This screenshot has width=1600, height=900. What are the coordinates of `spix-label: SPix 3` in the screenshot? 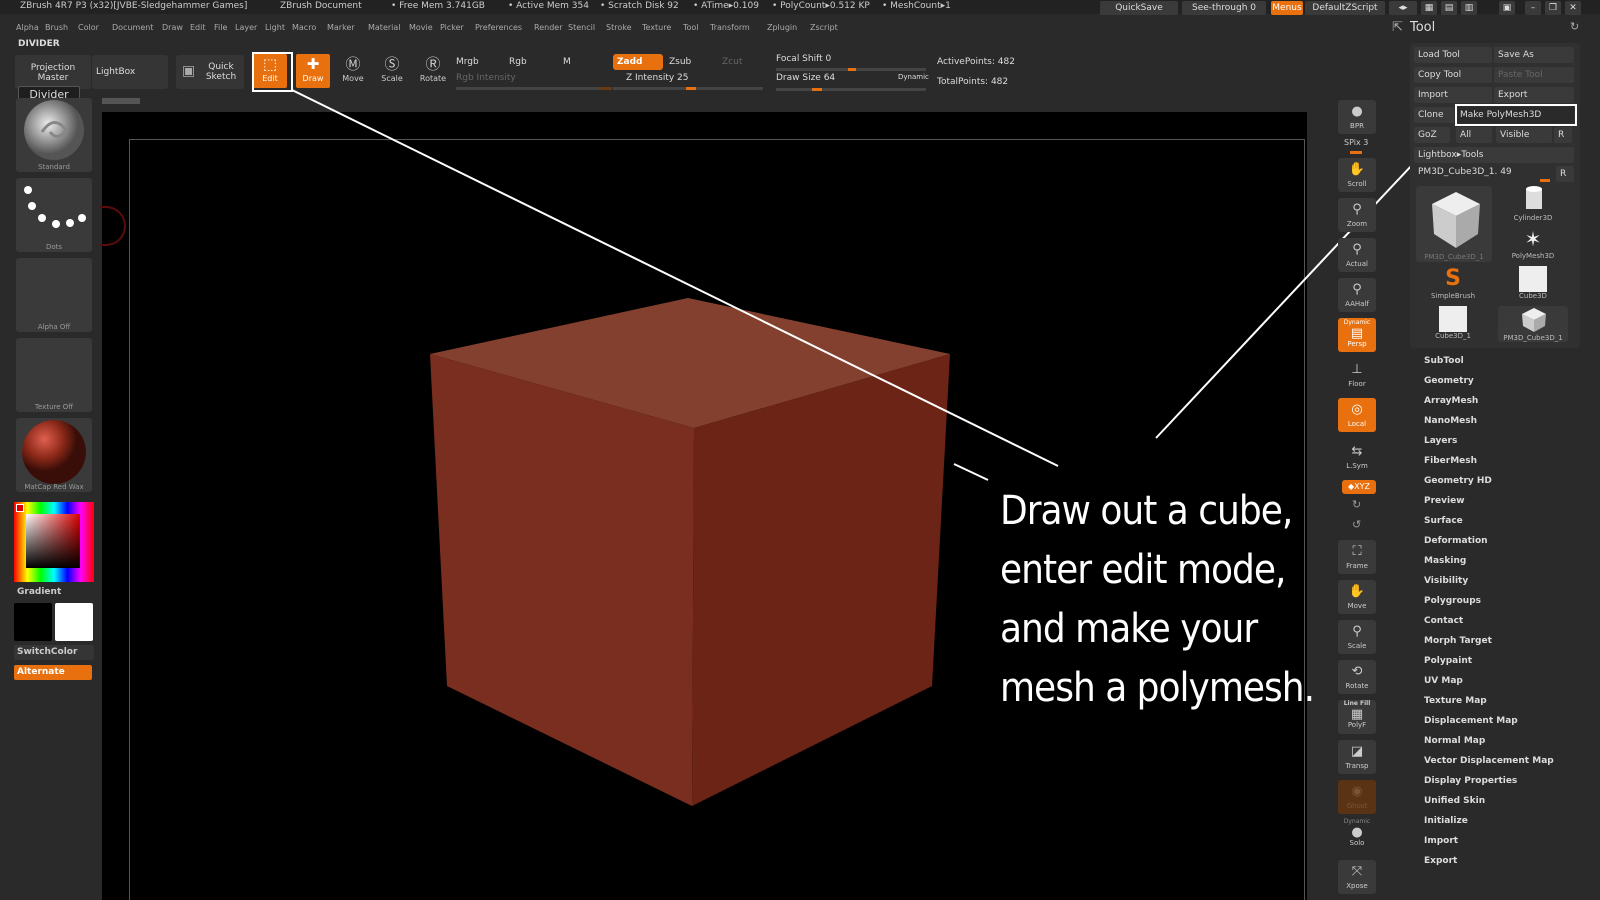 It's located at (1356, 142).